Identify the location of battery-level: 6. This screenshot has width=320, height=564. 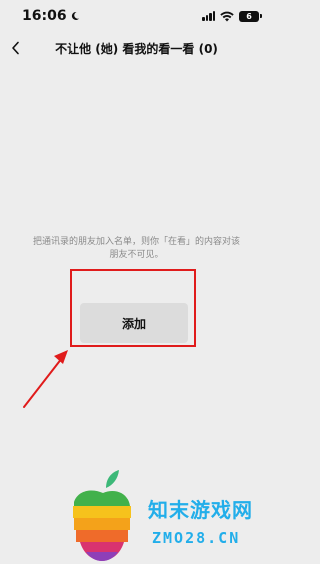
(249, 16).